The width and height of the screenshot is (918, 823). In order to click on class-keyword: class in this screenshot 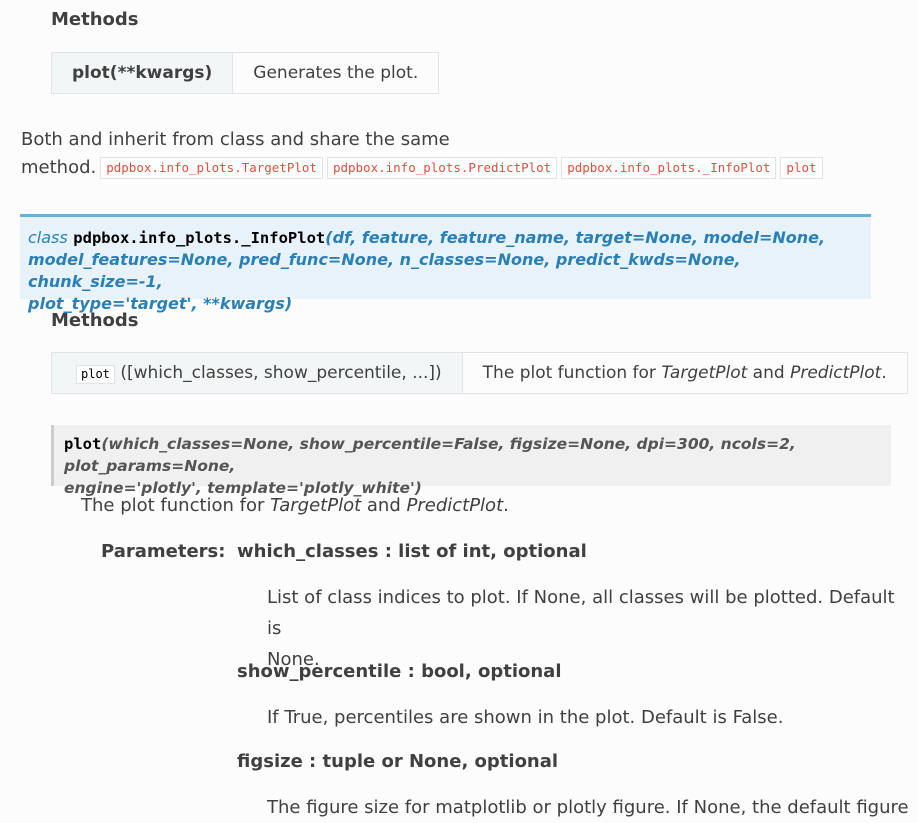, I will do `click(48, 237)`.